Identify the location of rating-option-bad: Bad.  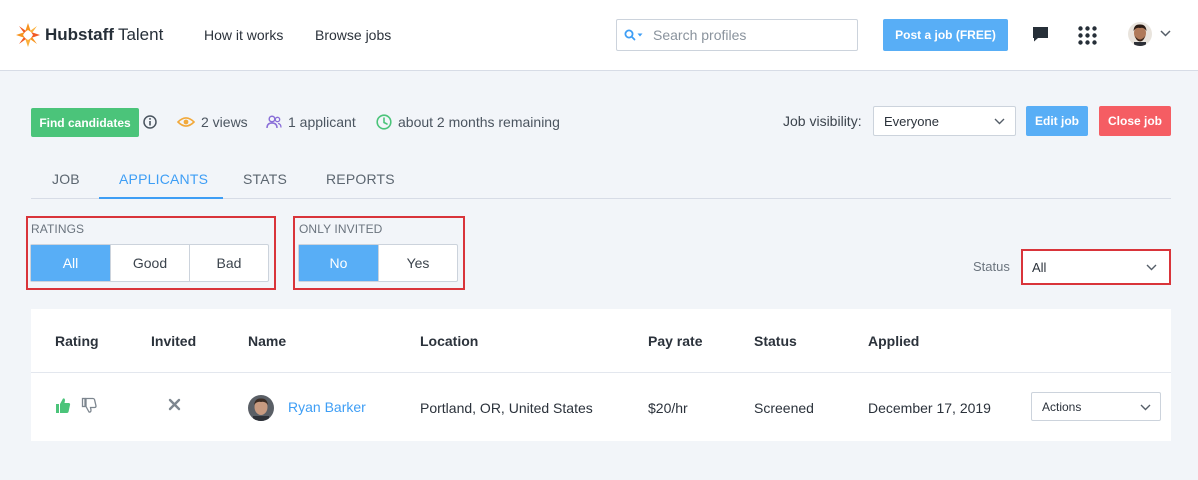
(229, 263).